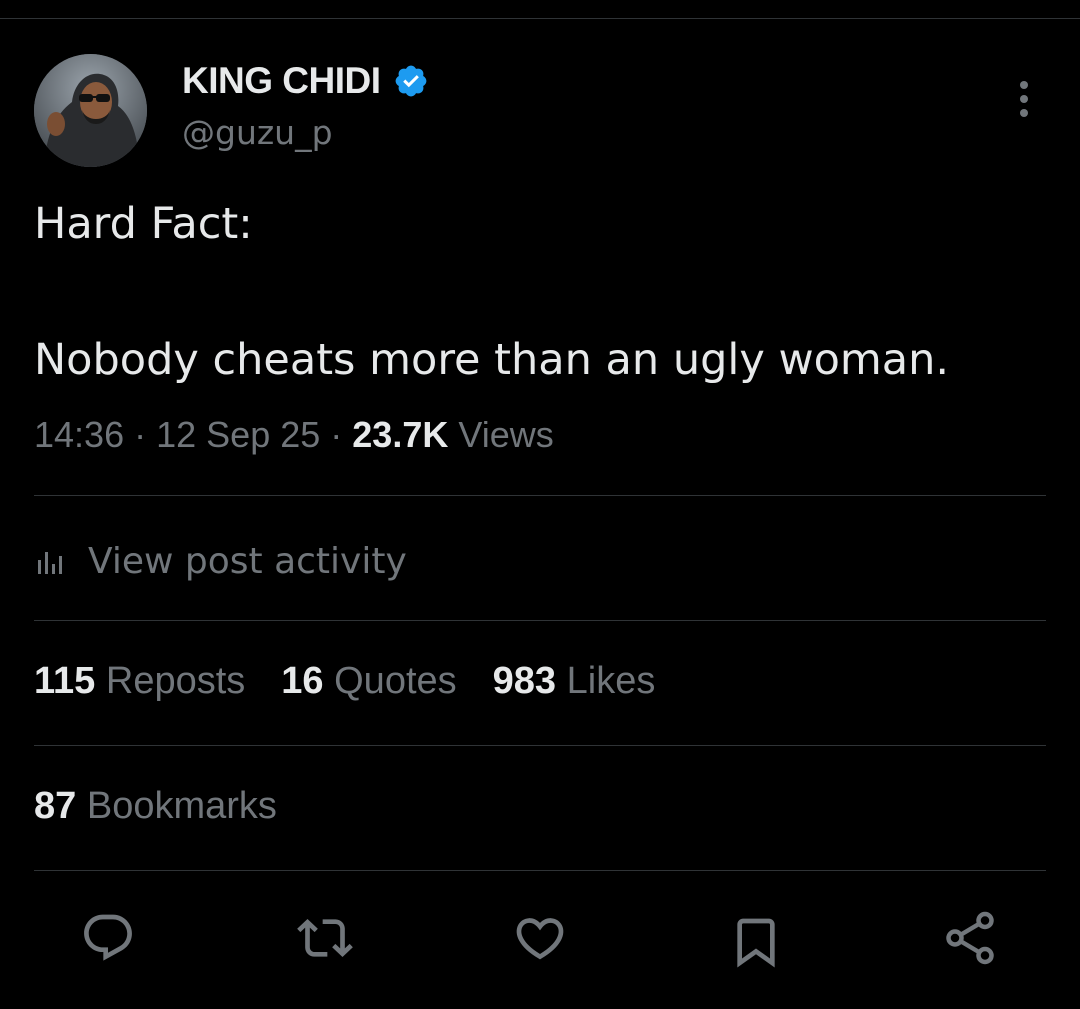  What do you see at coordinates (247, 561) in the screenshot?
I see `view-post-activity-label: View post activity` at bounding box center [247, 561].